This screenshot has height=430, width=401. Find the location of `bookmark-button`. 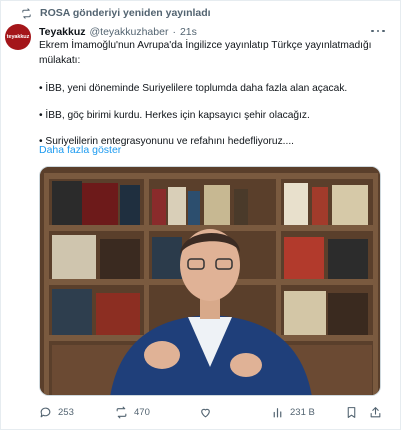

bookmark-button is located at coordinates (351, 412).